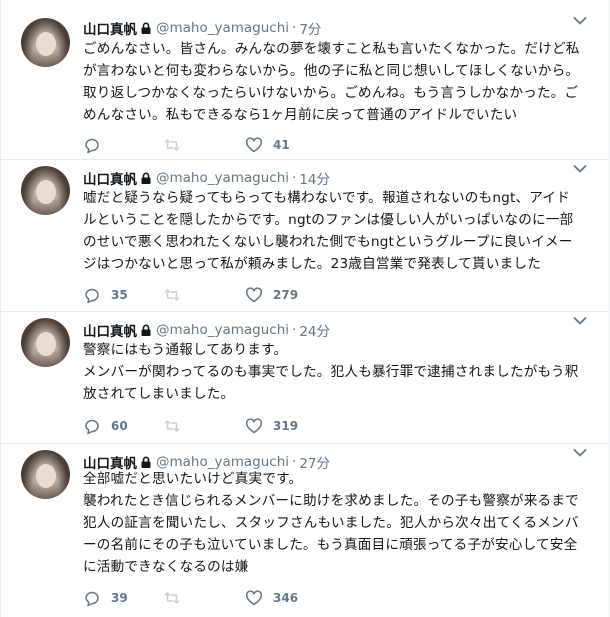  Describe the element at coordinates (326, 198) in the screenshot. I see `tweet-text-line: 嘘だと疑うなら疑ってもらっても構わないです。報道されないのもngt、アイド` at that location.